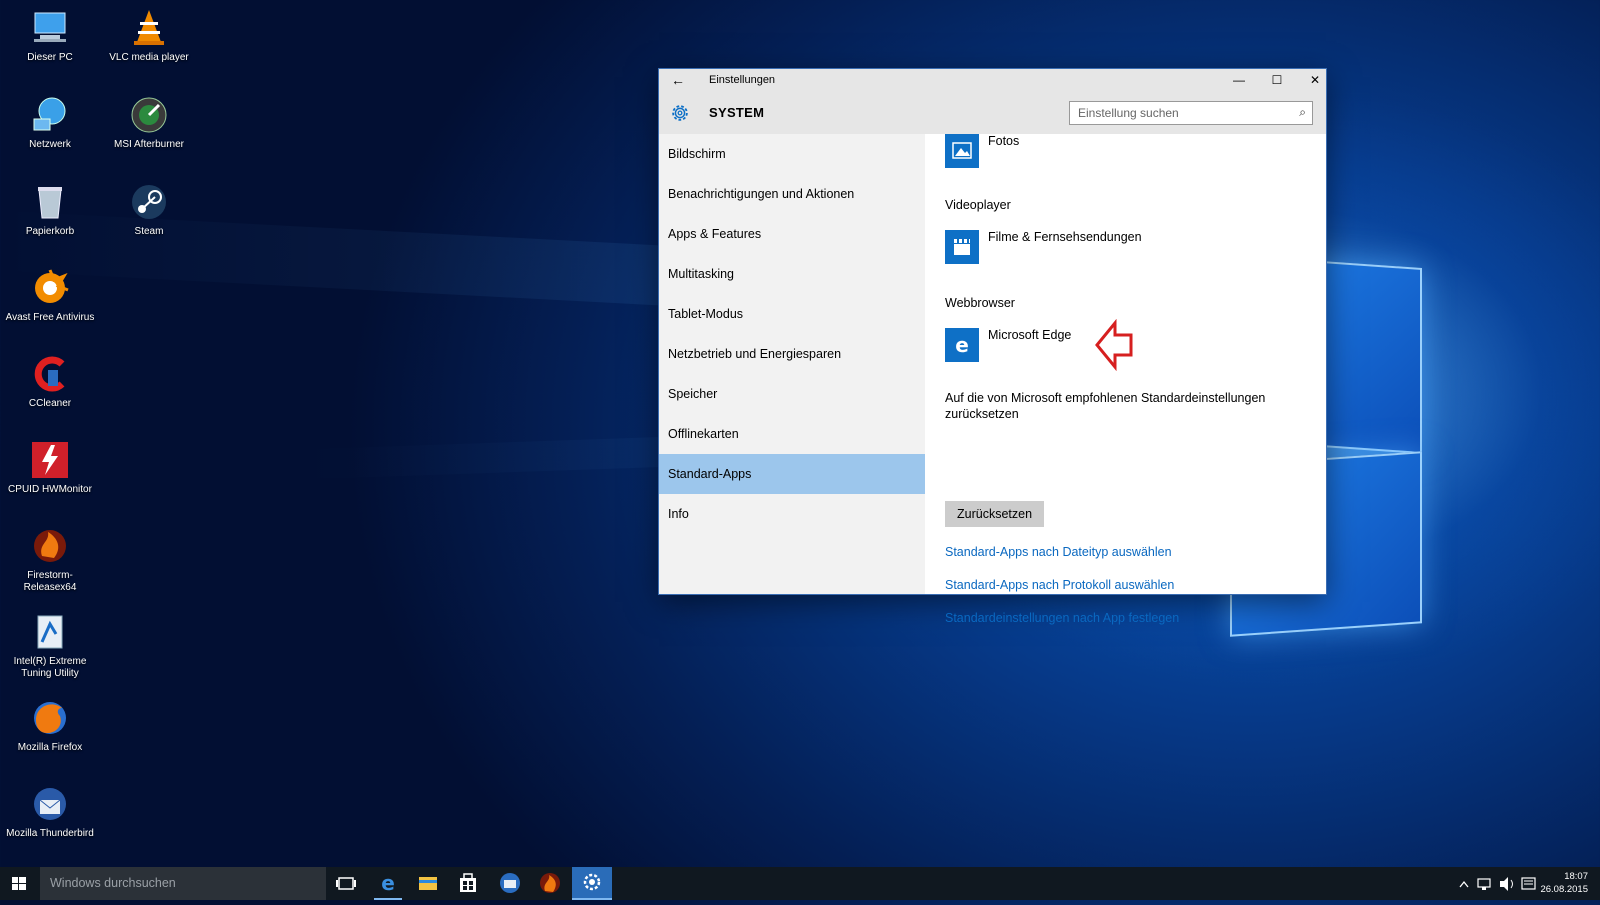 The height and width of the screenshot is (905, 1600). What do you see at coordinates (1114, 345) in the screenshot?
I see `red-arrow-annotation-icon` at bounding box center [1114, 345].